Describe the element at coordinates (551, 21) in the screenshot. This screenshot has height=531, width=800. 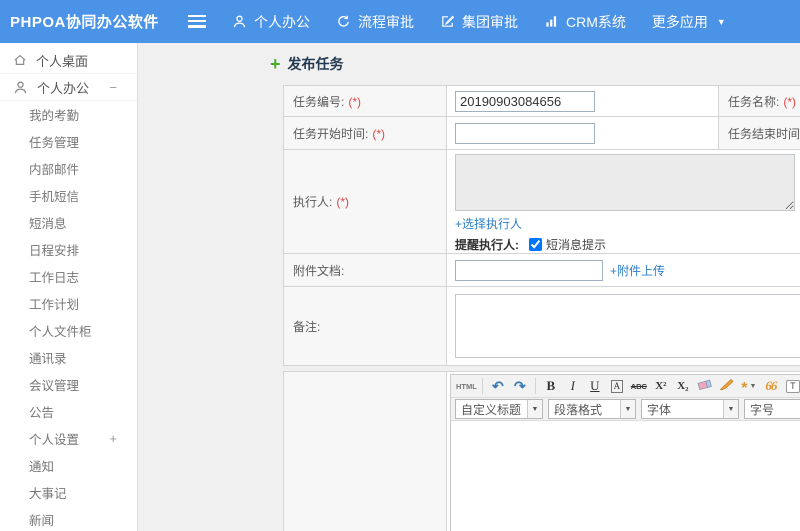
I see `bar-chart-icon` at that location.